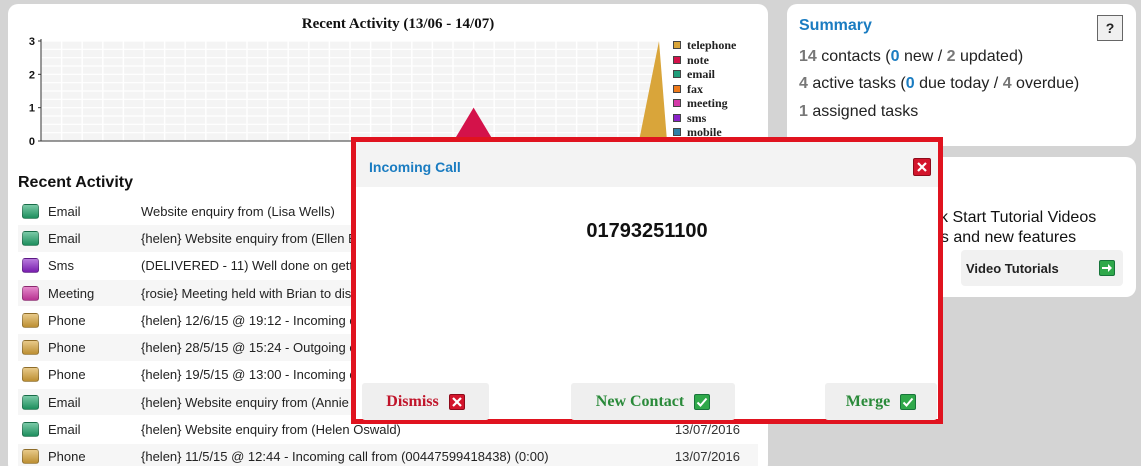  Describe the element at coordinates (922, 167) in the screenshot. I see `close-icon` at that location.